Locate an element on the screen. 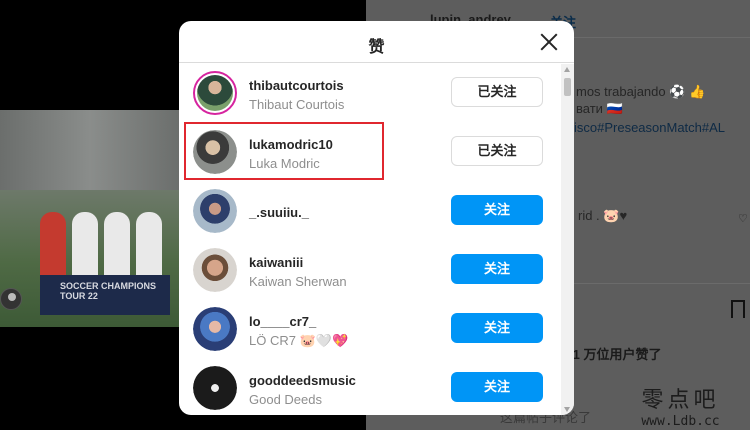 Image resolution: width=750 pixels, height=430 pixels. username: kaiwaniii is located at coordinates (276, 262).